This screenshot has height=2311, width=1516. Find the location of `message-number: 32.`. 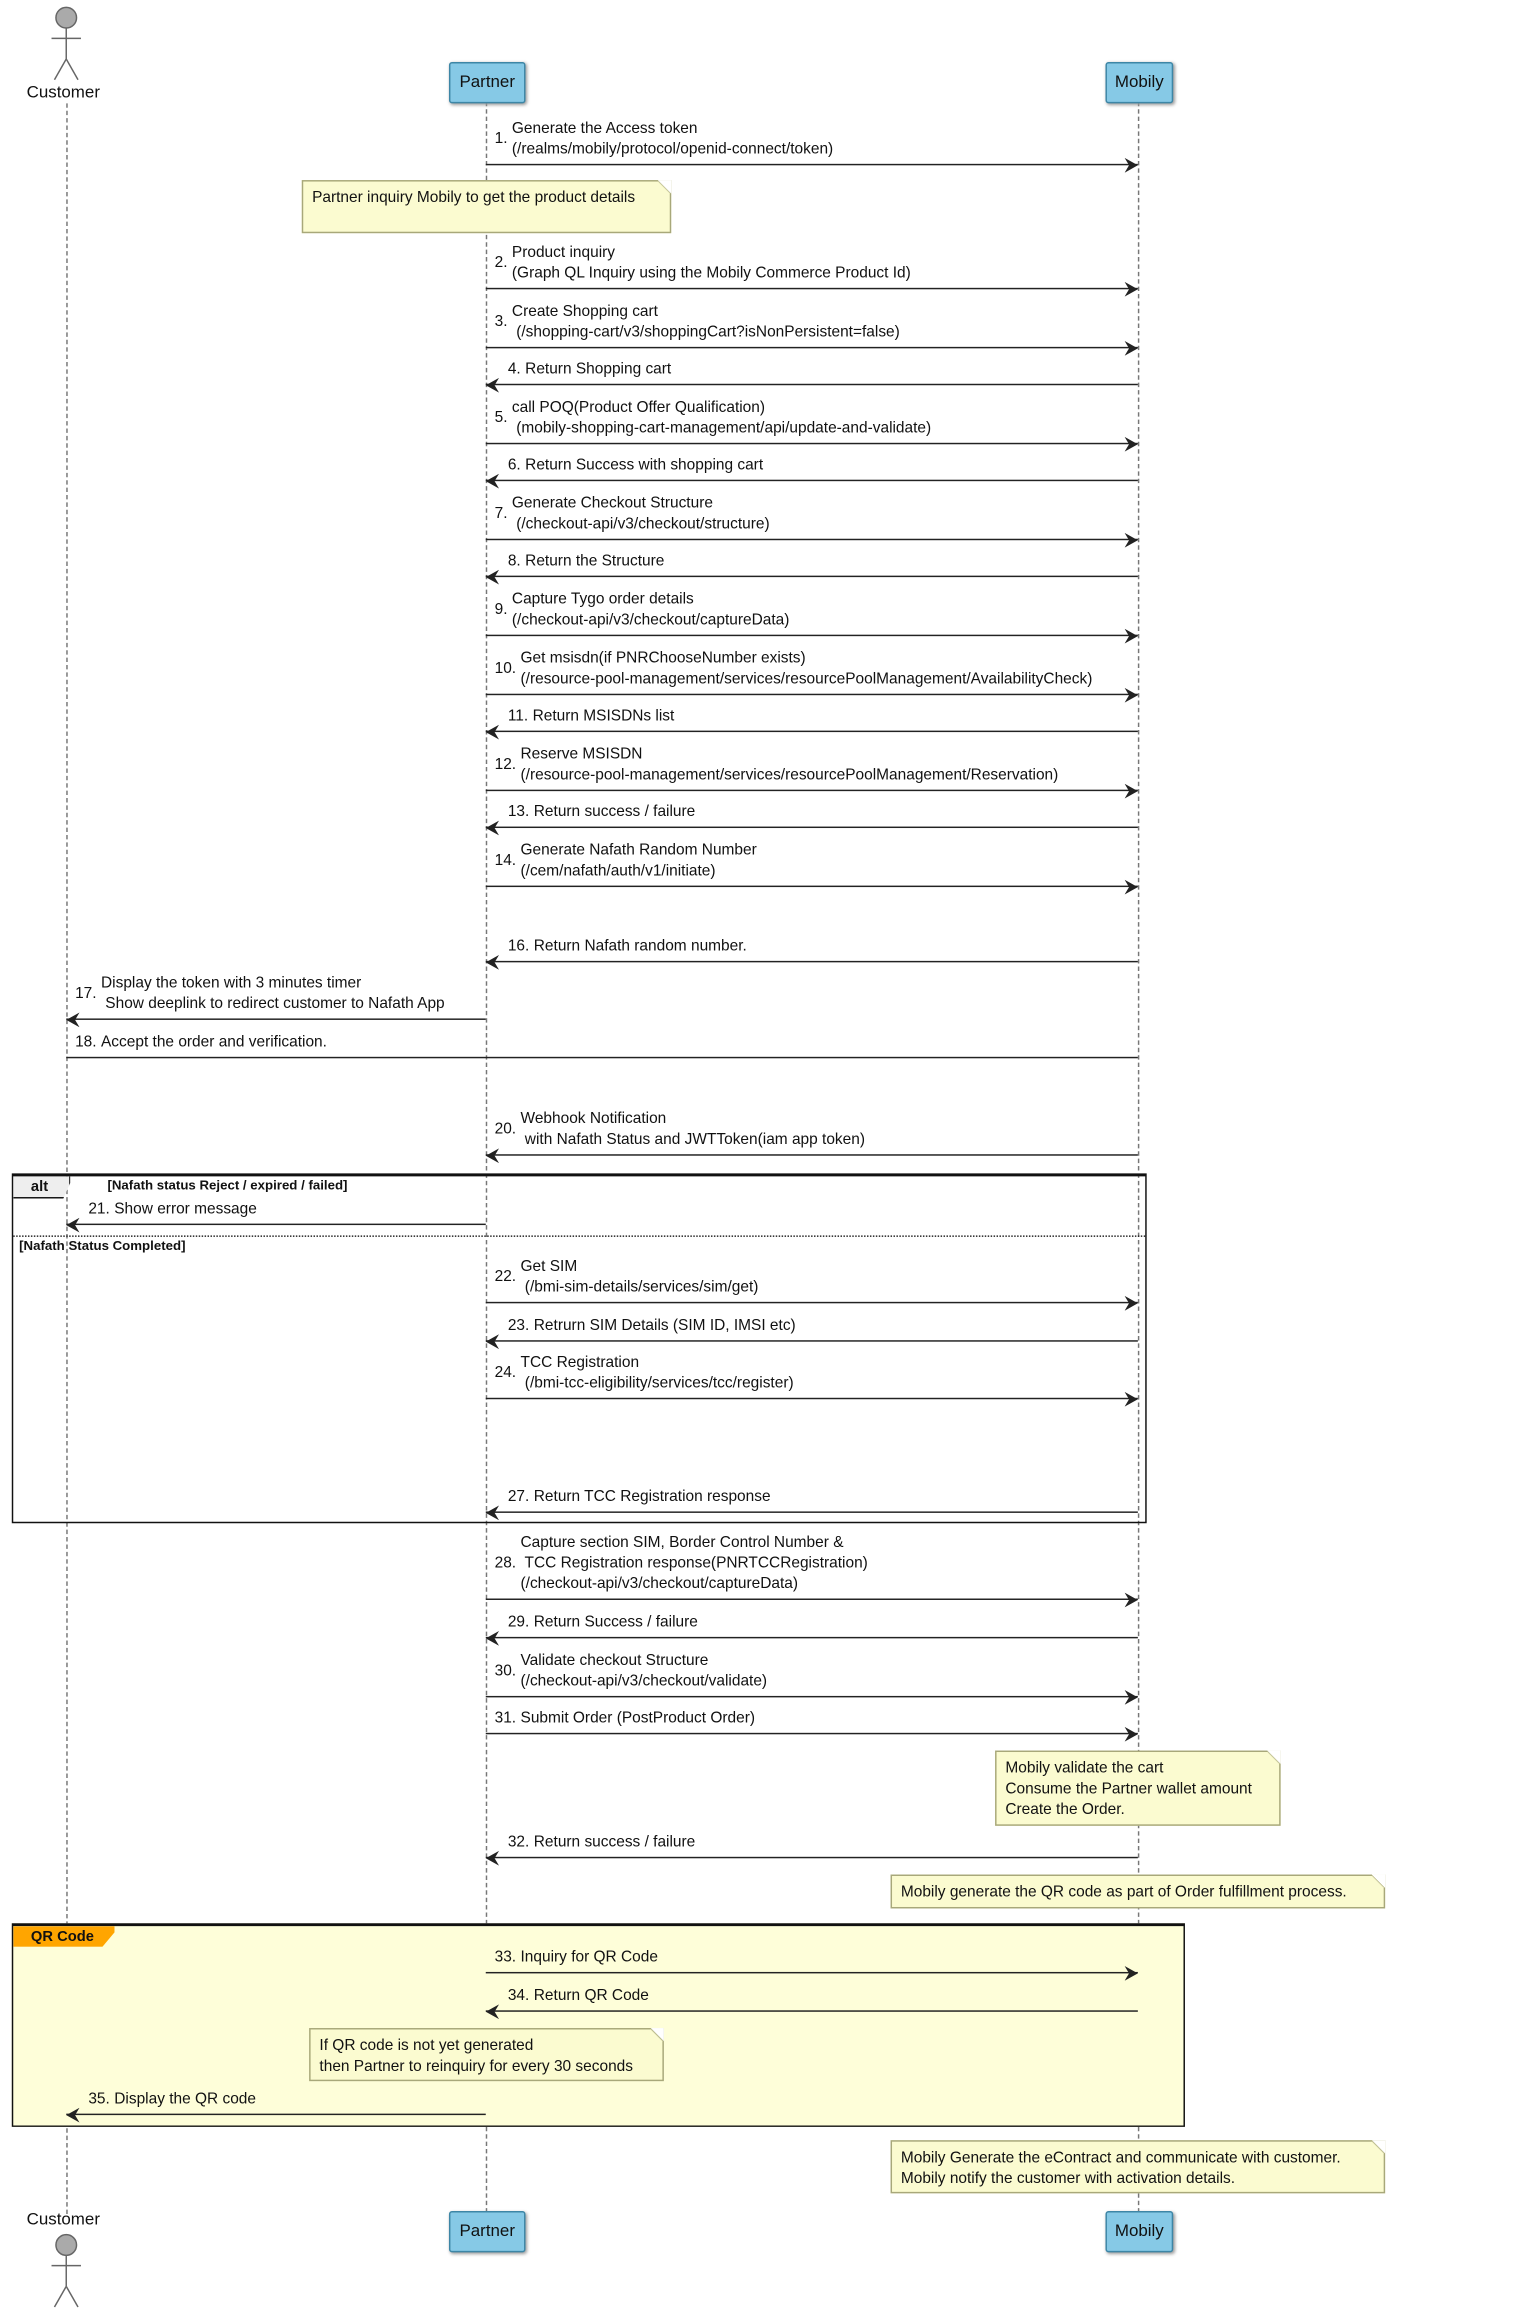

message-number: 32. is located at coordinates (518, 1842).